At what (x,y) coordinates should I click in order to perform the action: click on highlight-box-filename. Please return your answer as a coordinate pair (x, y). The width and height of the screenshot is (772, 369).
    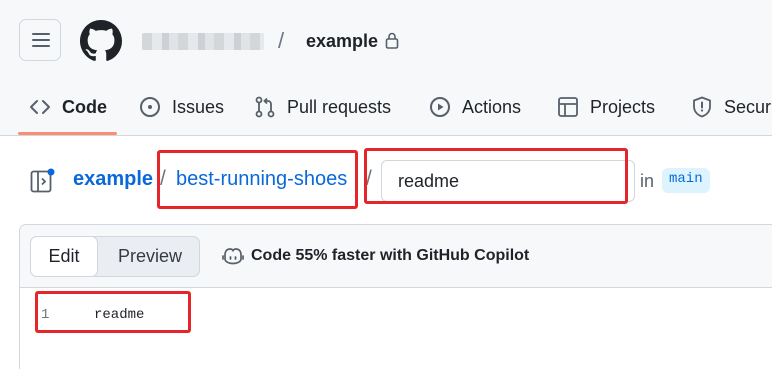
    Looking at the image, I should click on (496, 176).